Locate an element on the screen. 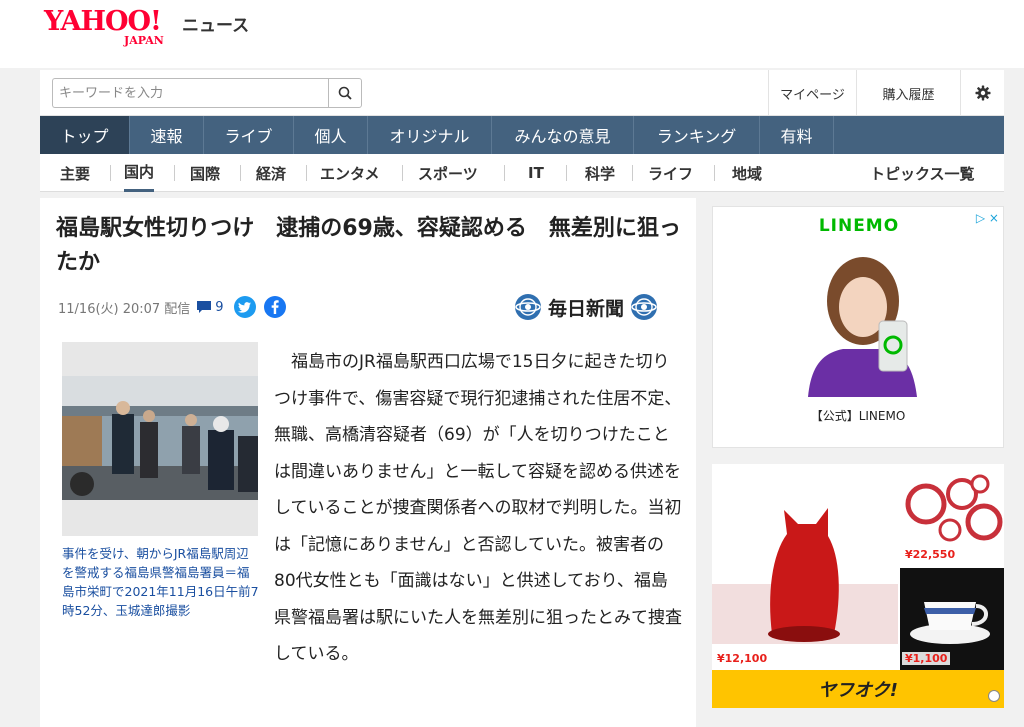 The height and width of the screenshot is (727, 1024). category-region: 地域 is located at coordinates (747, 173).